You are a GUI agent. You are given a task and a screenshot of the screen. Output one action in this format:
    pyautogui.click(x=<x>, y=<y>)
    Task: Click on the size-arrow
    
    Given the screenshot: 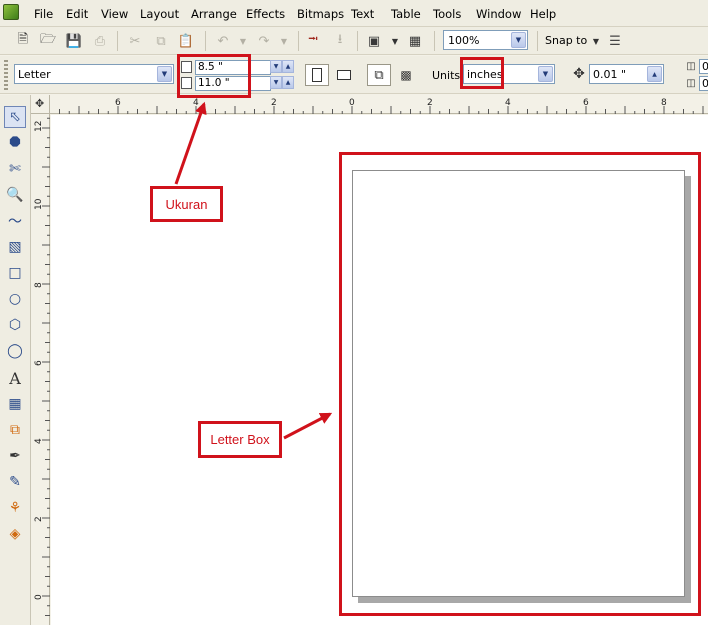 What is the action you would take?
    pyautogui.click(x=190, y=143)
    